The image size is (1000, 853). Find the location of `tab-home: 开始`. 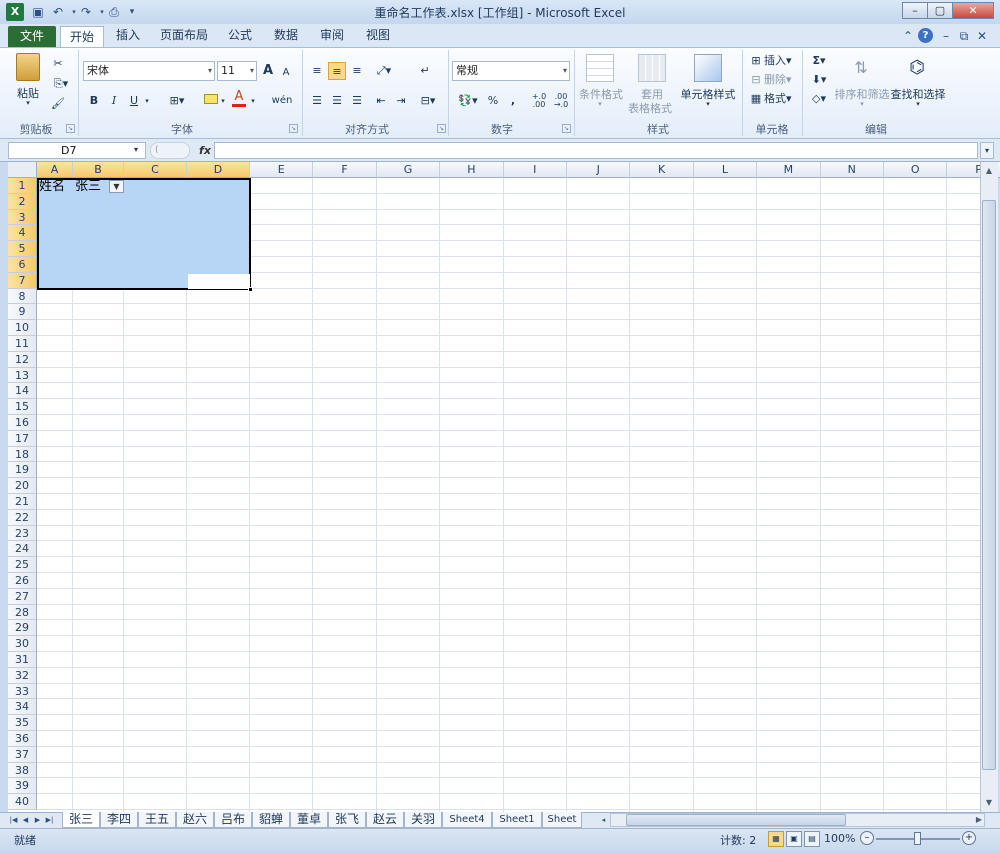

tab-home: 开始 is located at coordinates (82, 37).